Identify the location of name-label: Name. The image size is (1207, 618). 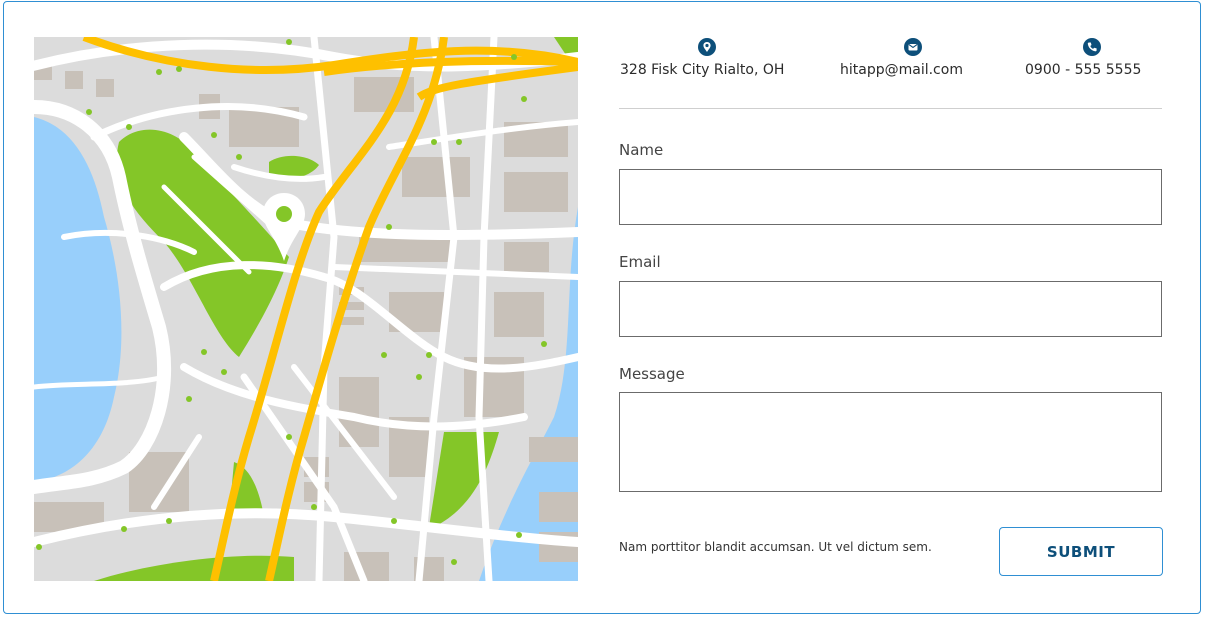
(641, 150).